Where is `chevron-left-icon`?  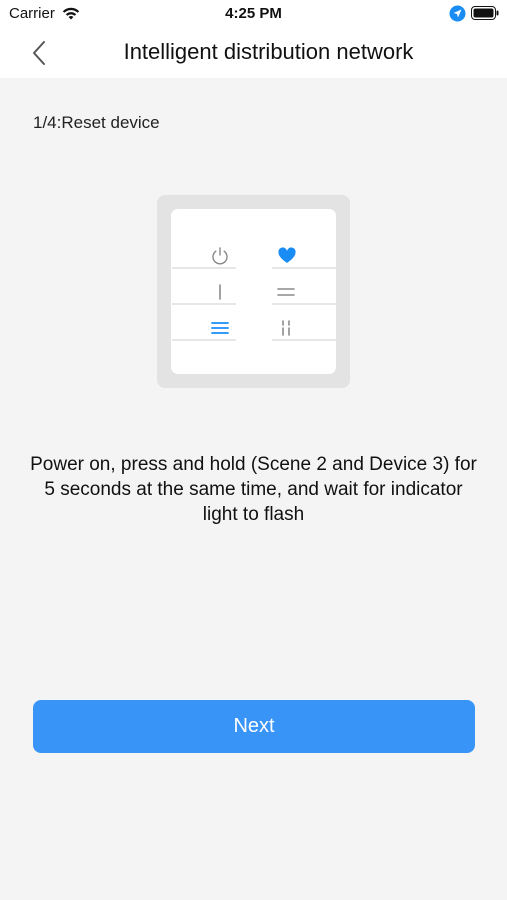 chevron-left-icon is located at coordinates (39, 53).